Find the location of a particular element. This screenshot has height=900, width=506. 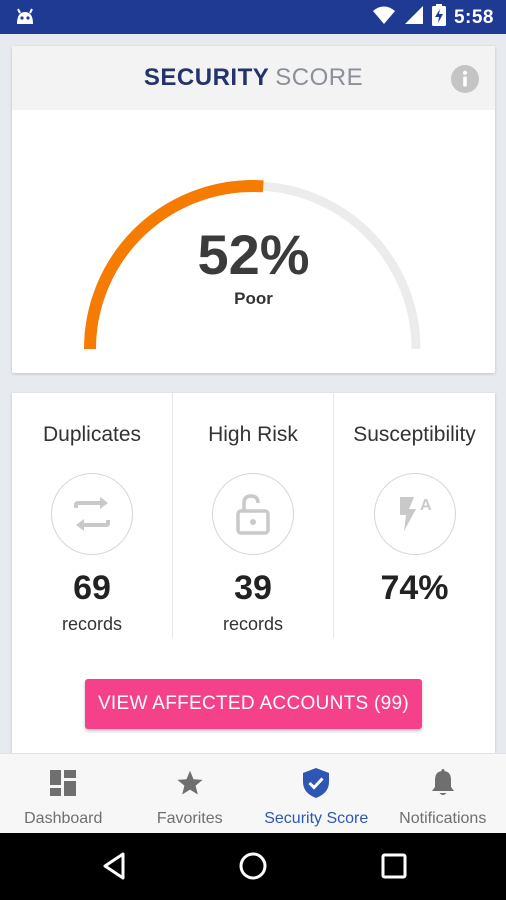

nav-label: Security Score is located at coordinates (316, 818).